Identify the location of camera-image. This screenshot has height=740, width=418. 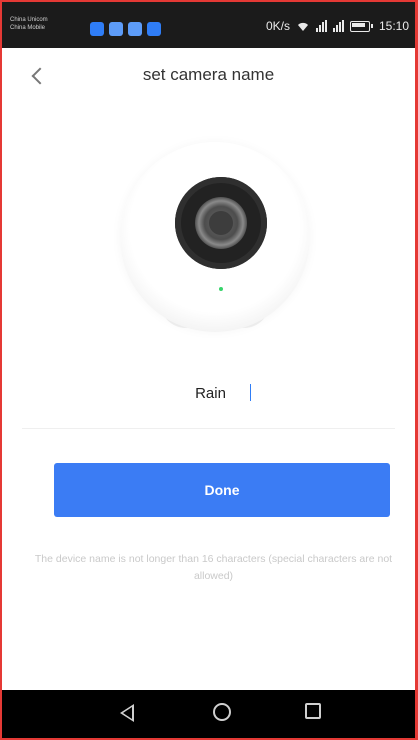
(215, 237).